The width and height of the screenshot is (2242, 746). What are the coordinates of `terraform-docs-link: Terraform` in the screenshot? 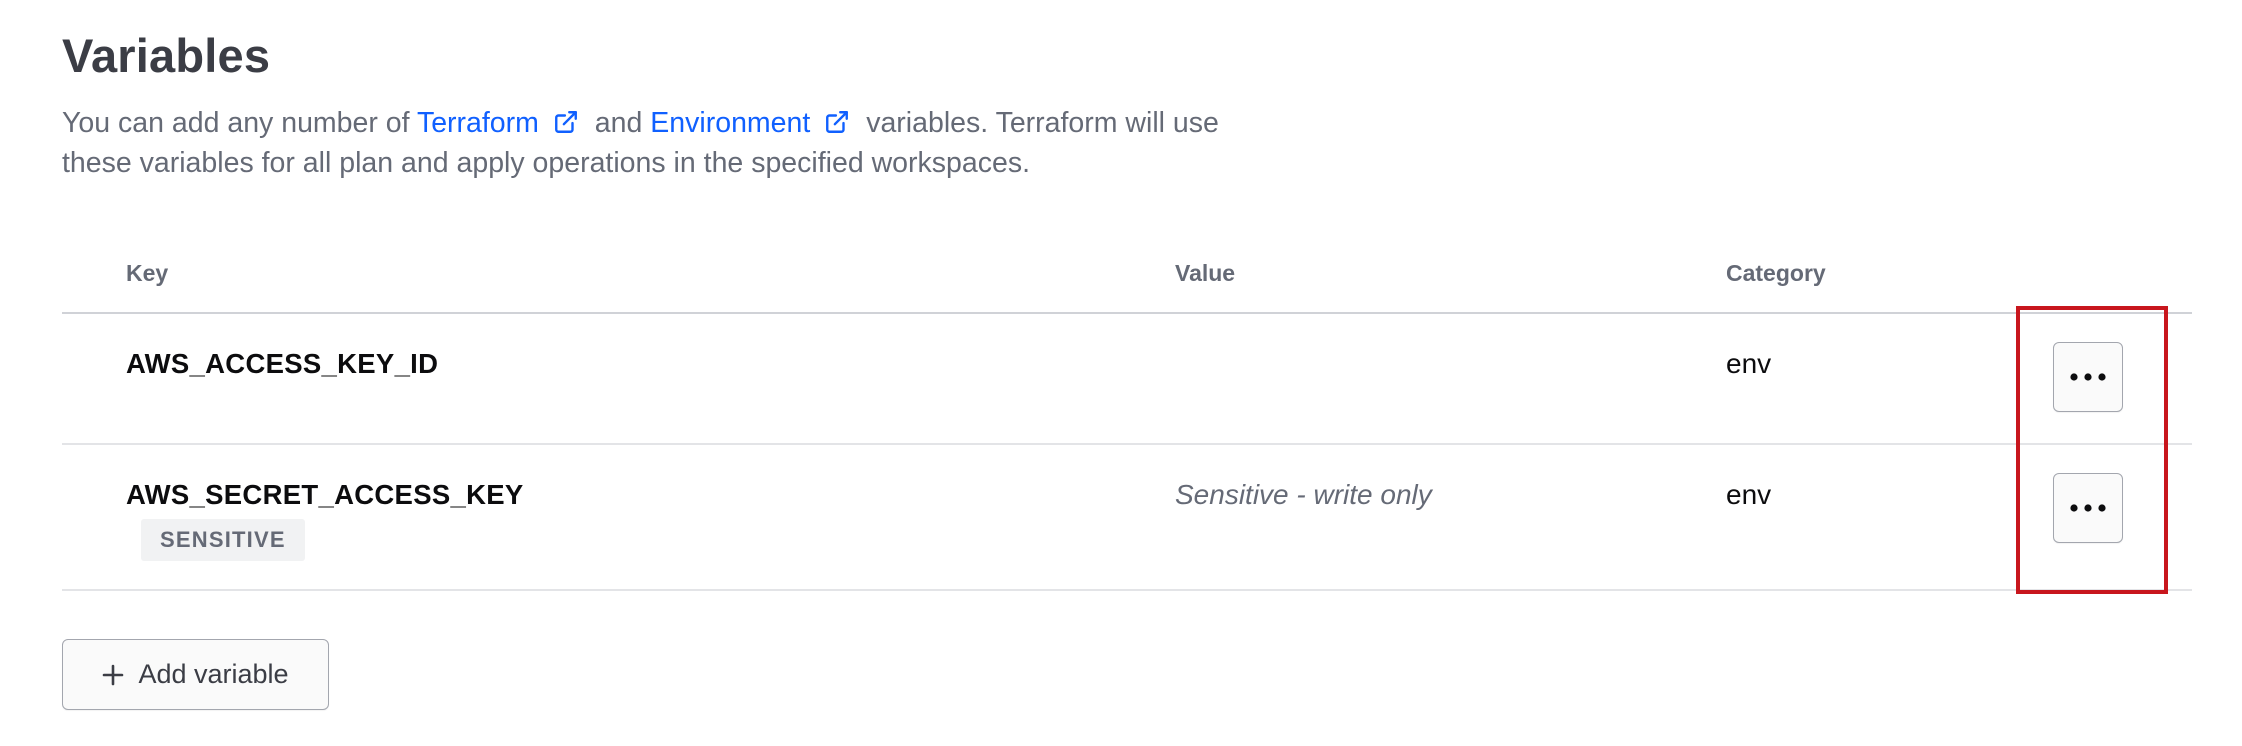 It's located at (502, 123).